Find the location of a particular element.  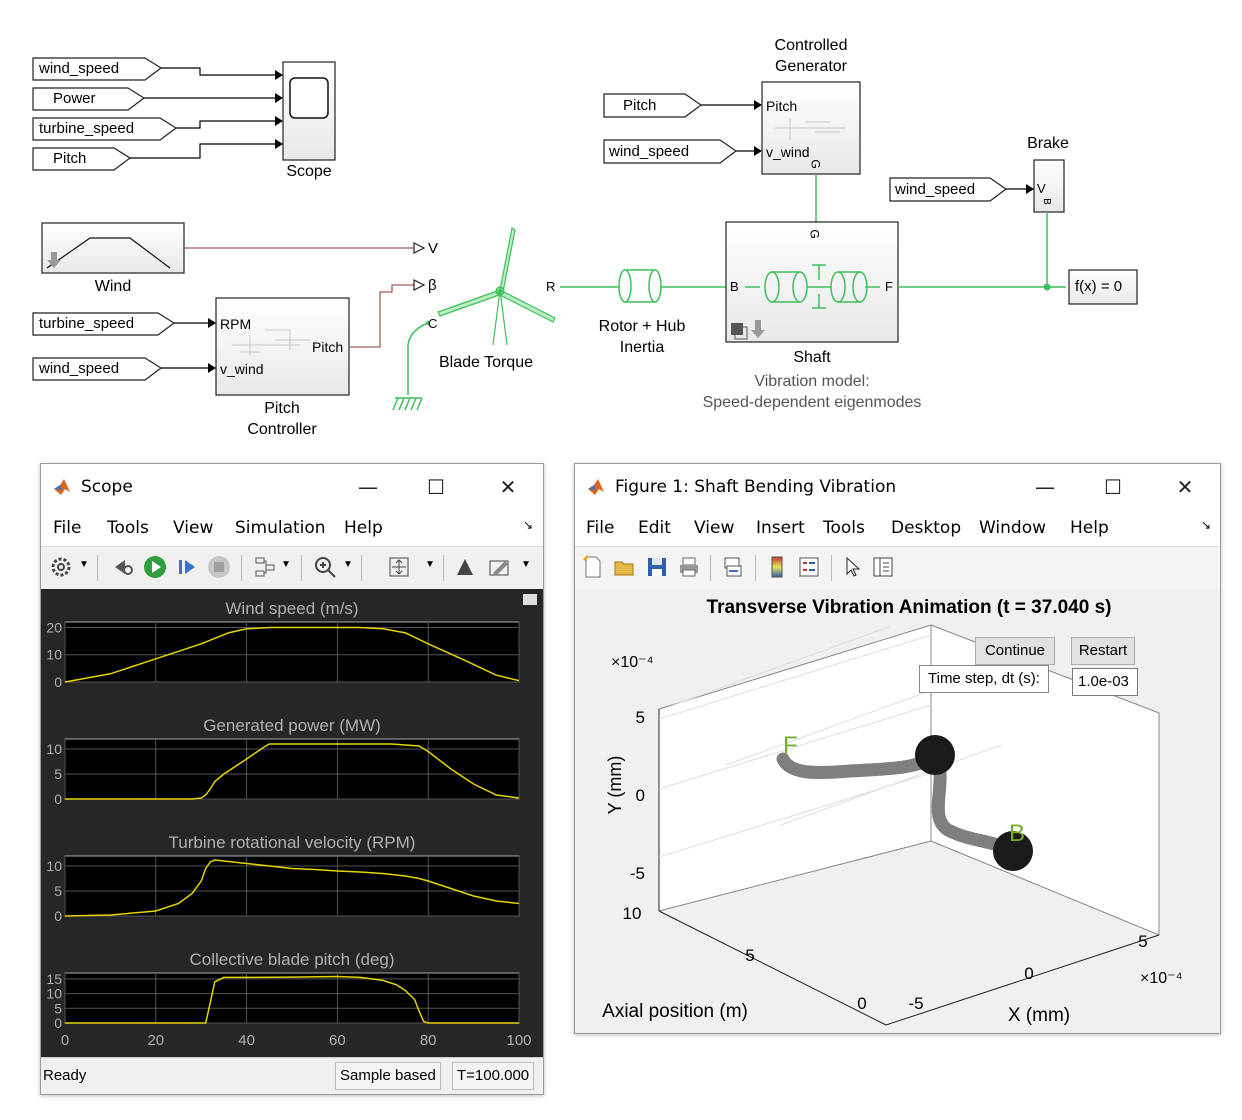

step-back-icon is located at coordinates (123, 567).